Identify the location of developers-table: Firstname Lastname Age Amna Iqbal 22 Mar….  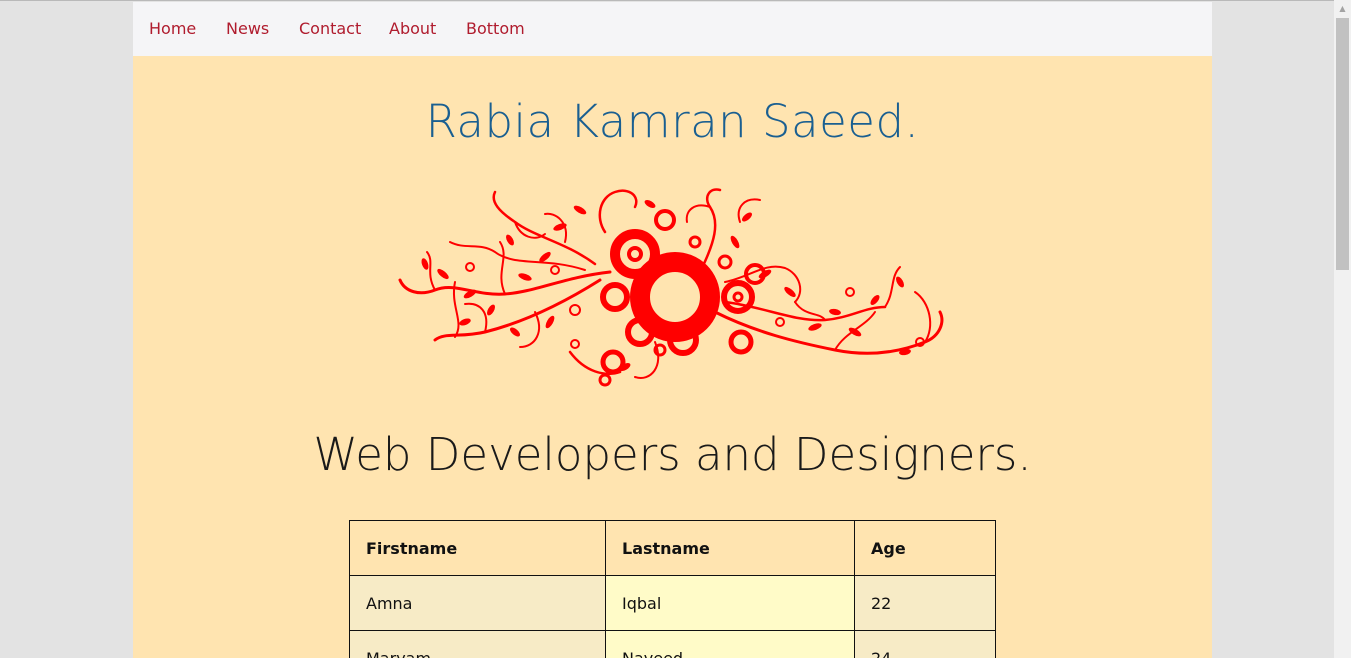
(672, 589).